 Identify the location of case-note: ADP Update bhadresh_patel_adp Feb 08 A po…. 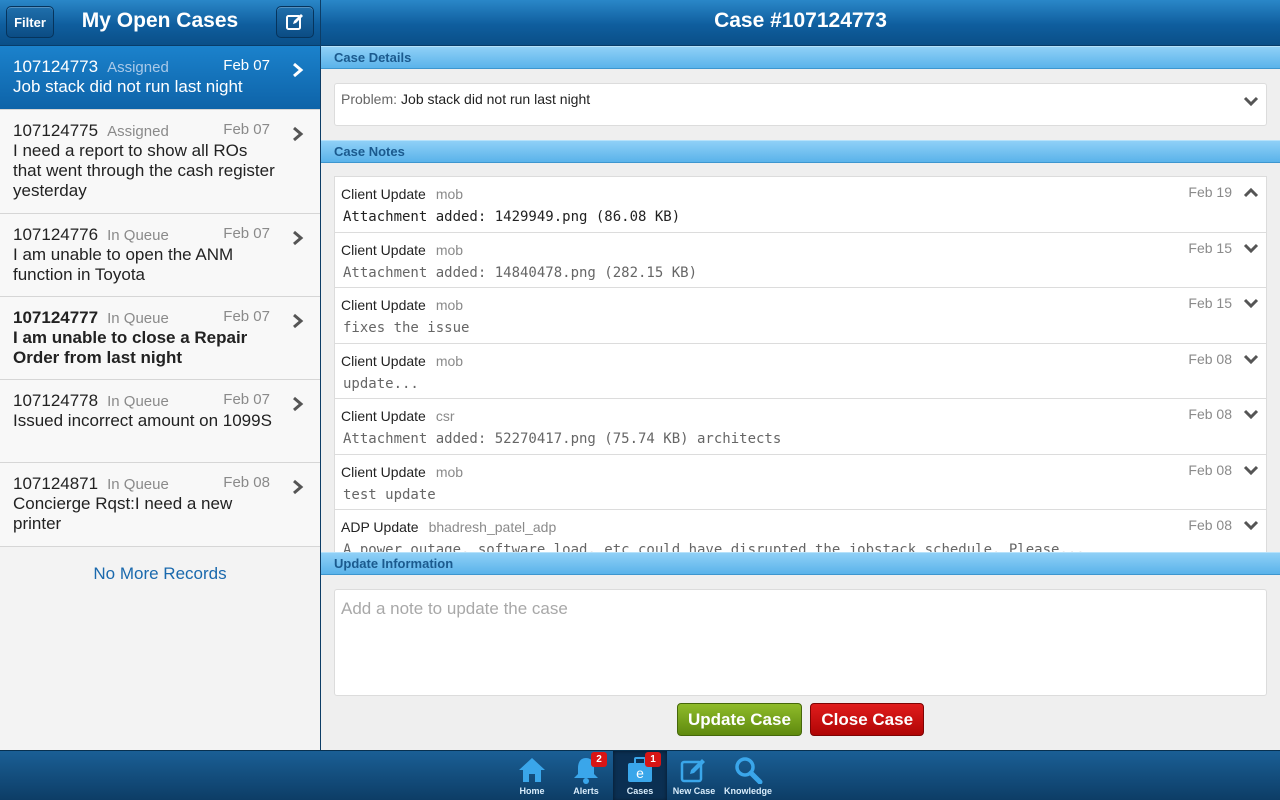
(800, 530).